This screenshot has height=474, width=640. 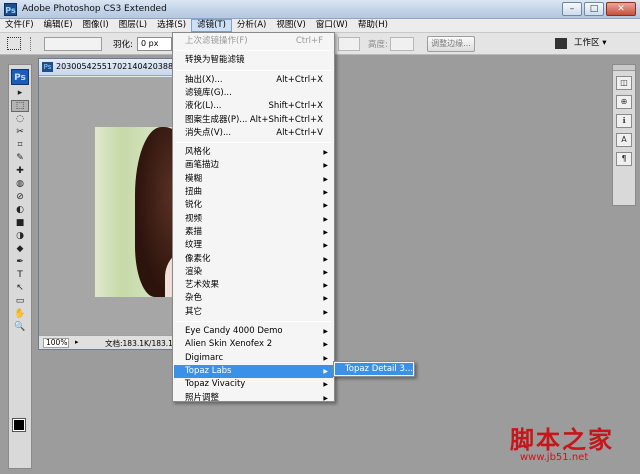 What do you see at coordinates (20, 223) in the screenshot?
I see `eraser-tool-icon: ■` at bounding box center [20, 223].